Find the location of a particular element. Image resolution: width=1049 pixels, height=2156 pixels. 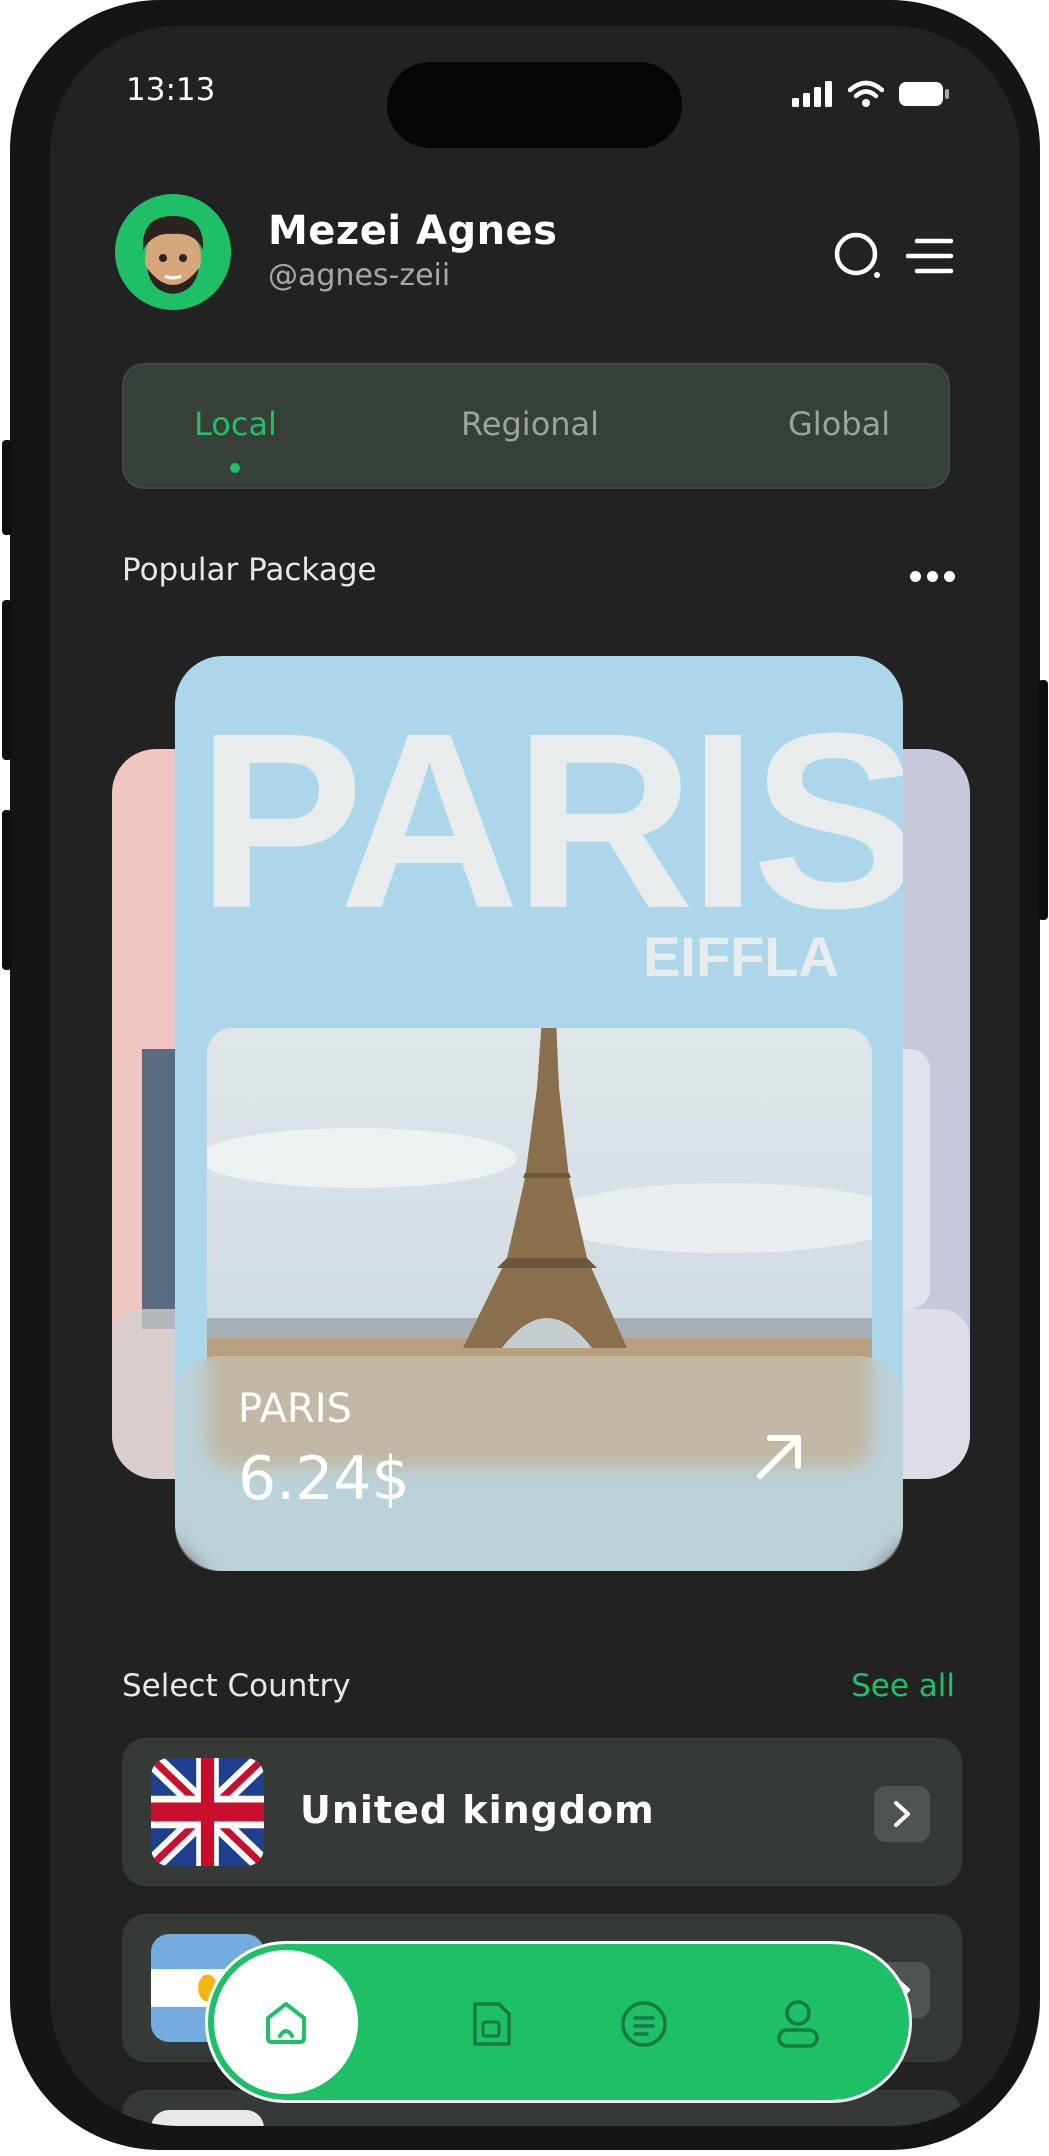

volume-up-button is located at coordinates (7, 680).